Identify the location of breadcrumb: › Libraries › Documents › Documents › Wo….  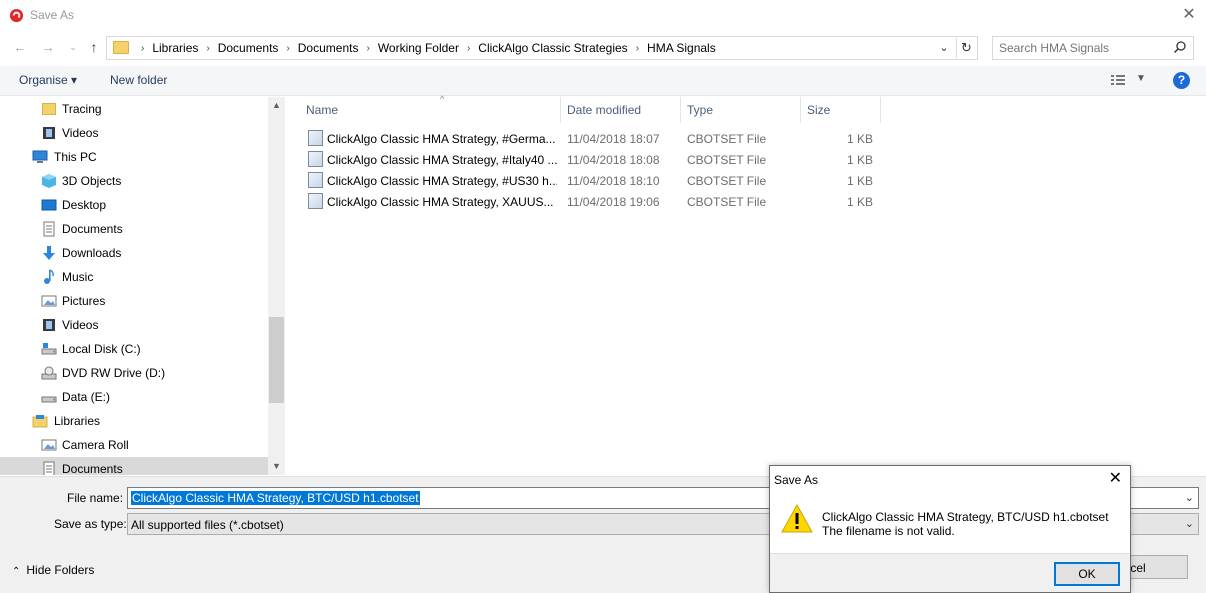
(424, 48).